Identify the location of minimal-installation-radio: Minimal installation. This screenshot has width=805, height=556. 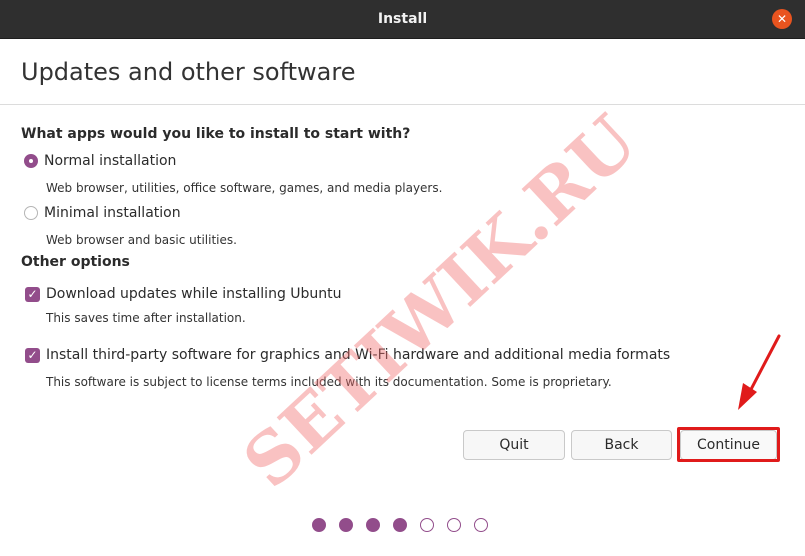
(102, 213).